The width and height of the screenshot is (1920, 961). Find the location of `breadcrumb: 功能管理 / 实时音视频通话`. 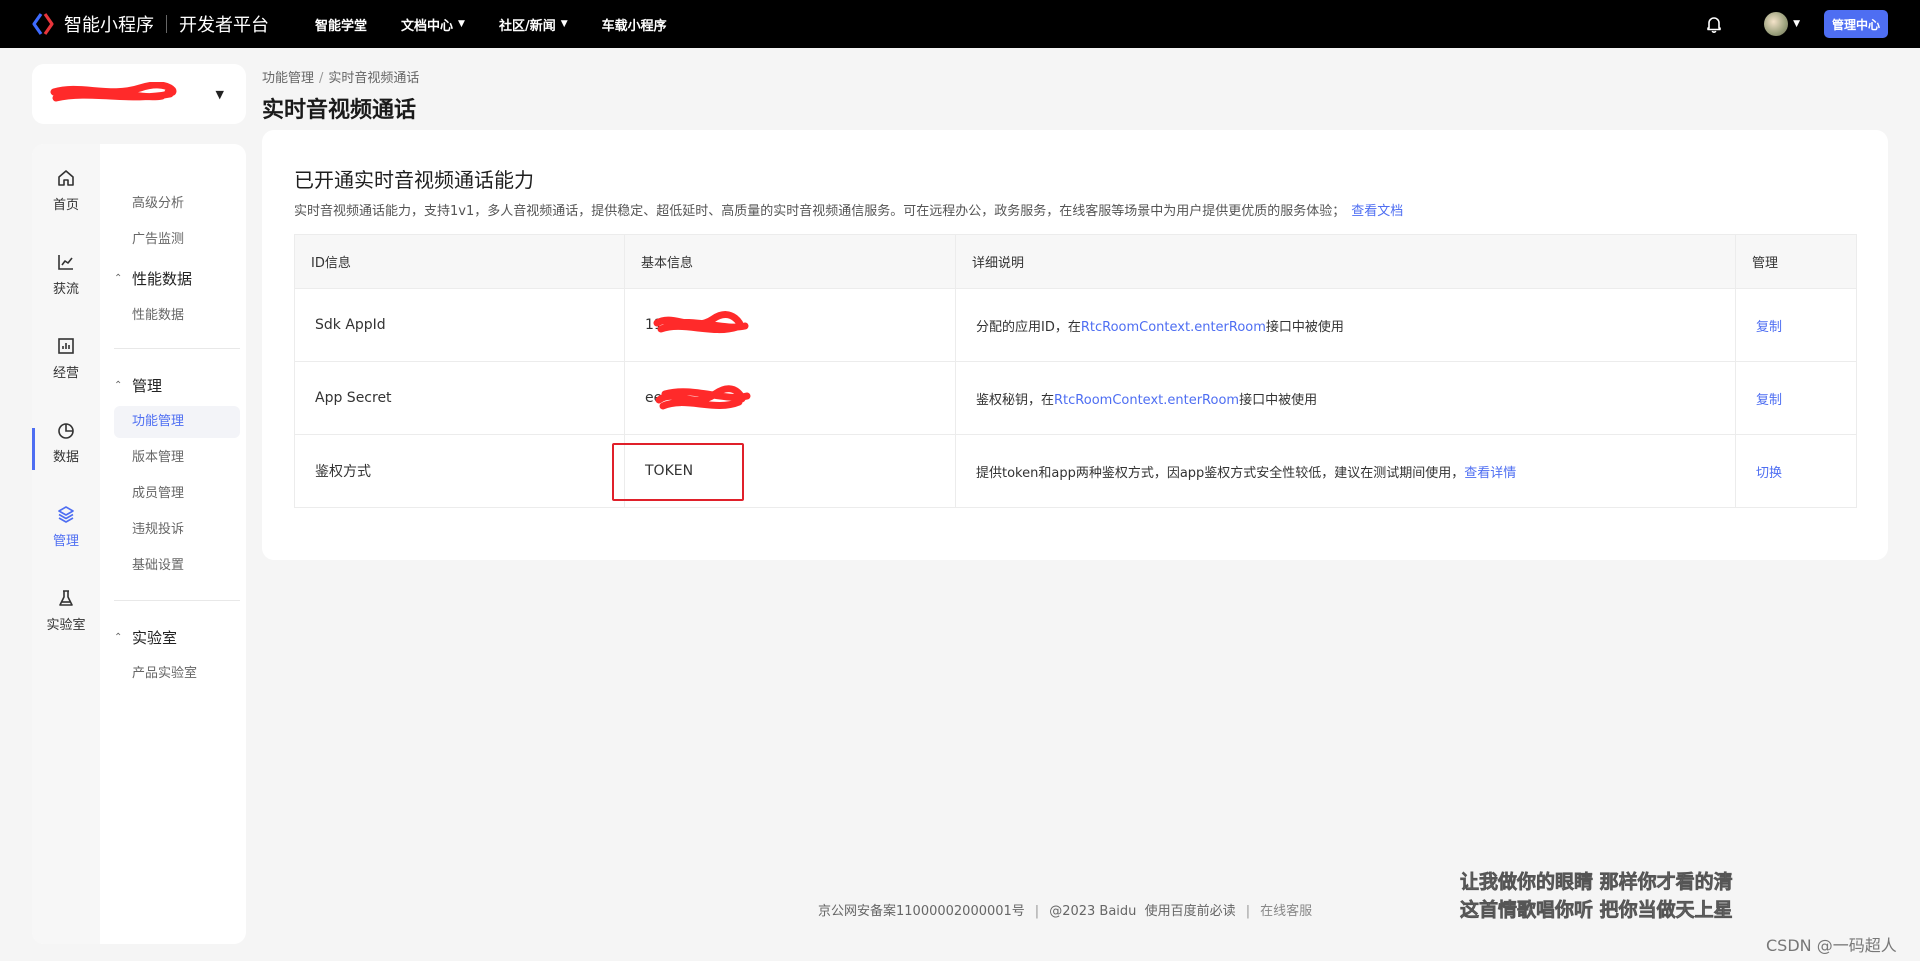

breadcrumb: 功能管理 / 实时音视频通话 is located at coordinates (340, 76).